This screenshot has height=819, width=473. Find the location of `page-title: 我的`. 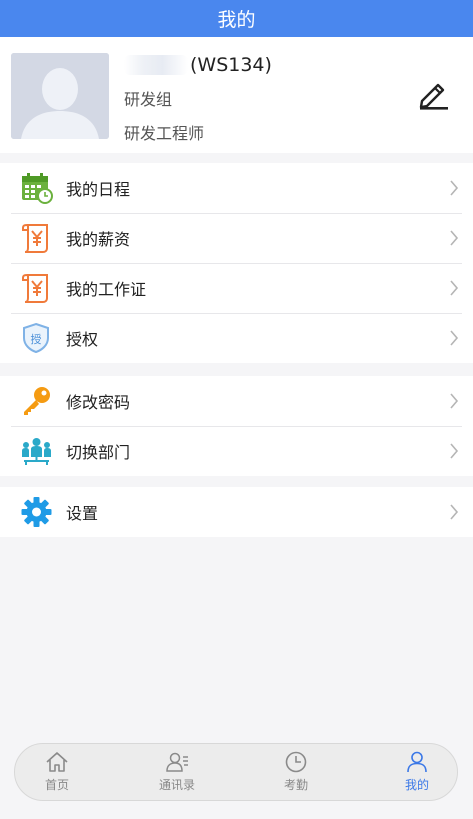

page-title: 我的 is located at coordinates (236, 20).